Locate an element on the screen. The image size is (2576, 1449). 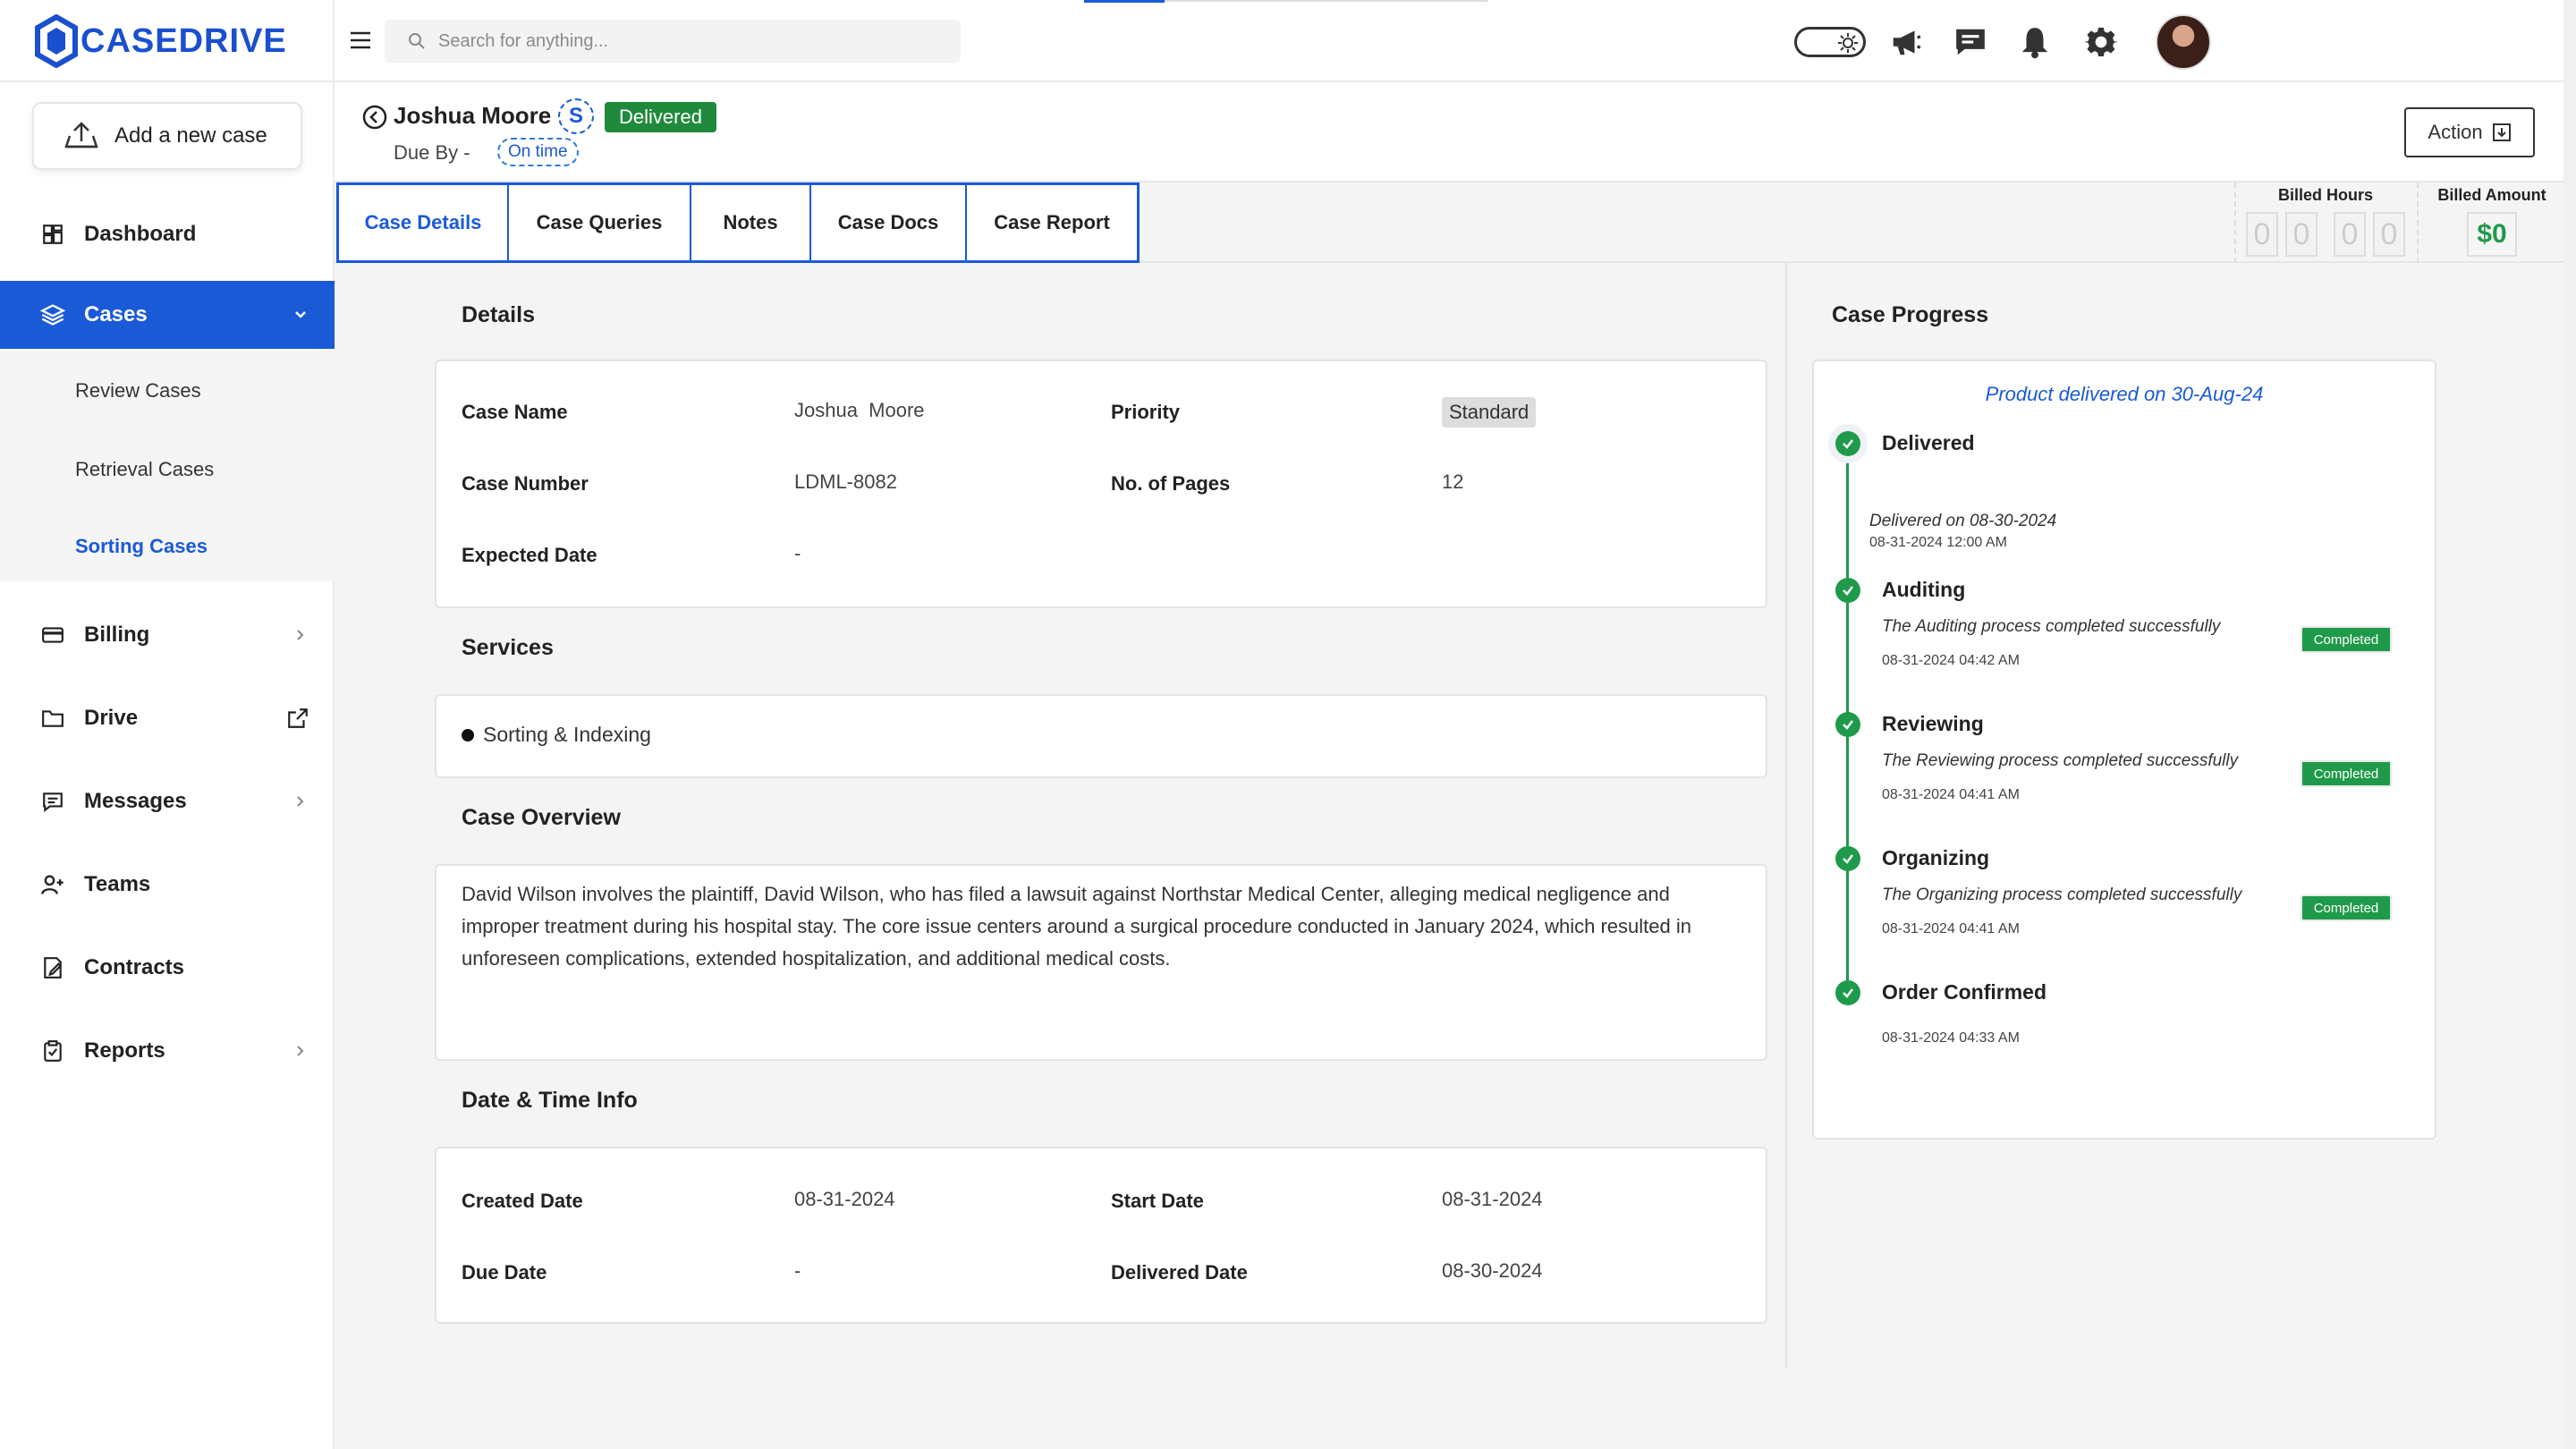
user-avatar is located at coordinates (2183, 42).